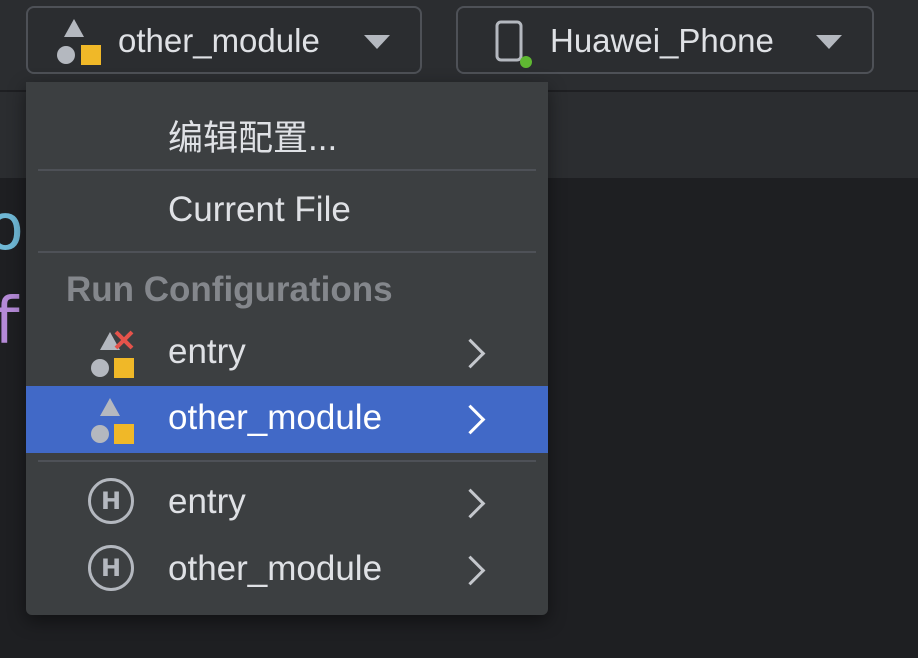 The height and width of the screenshot is (658, 918). Describe the element at coordinates (259, 210) in the screenshot. I see `current-file-item: Current File` at that location.